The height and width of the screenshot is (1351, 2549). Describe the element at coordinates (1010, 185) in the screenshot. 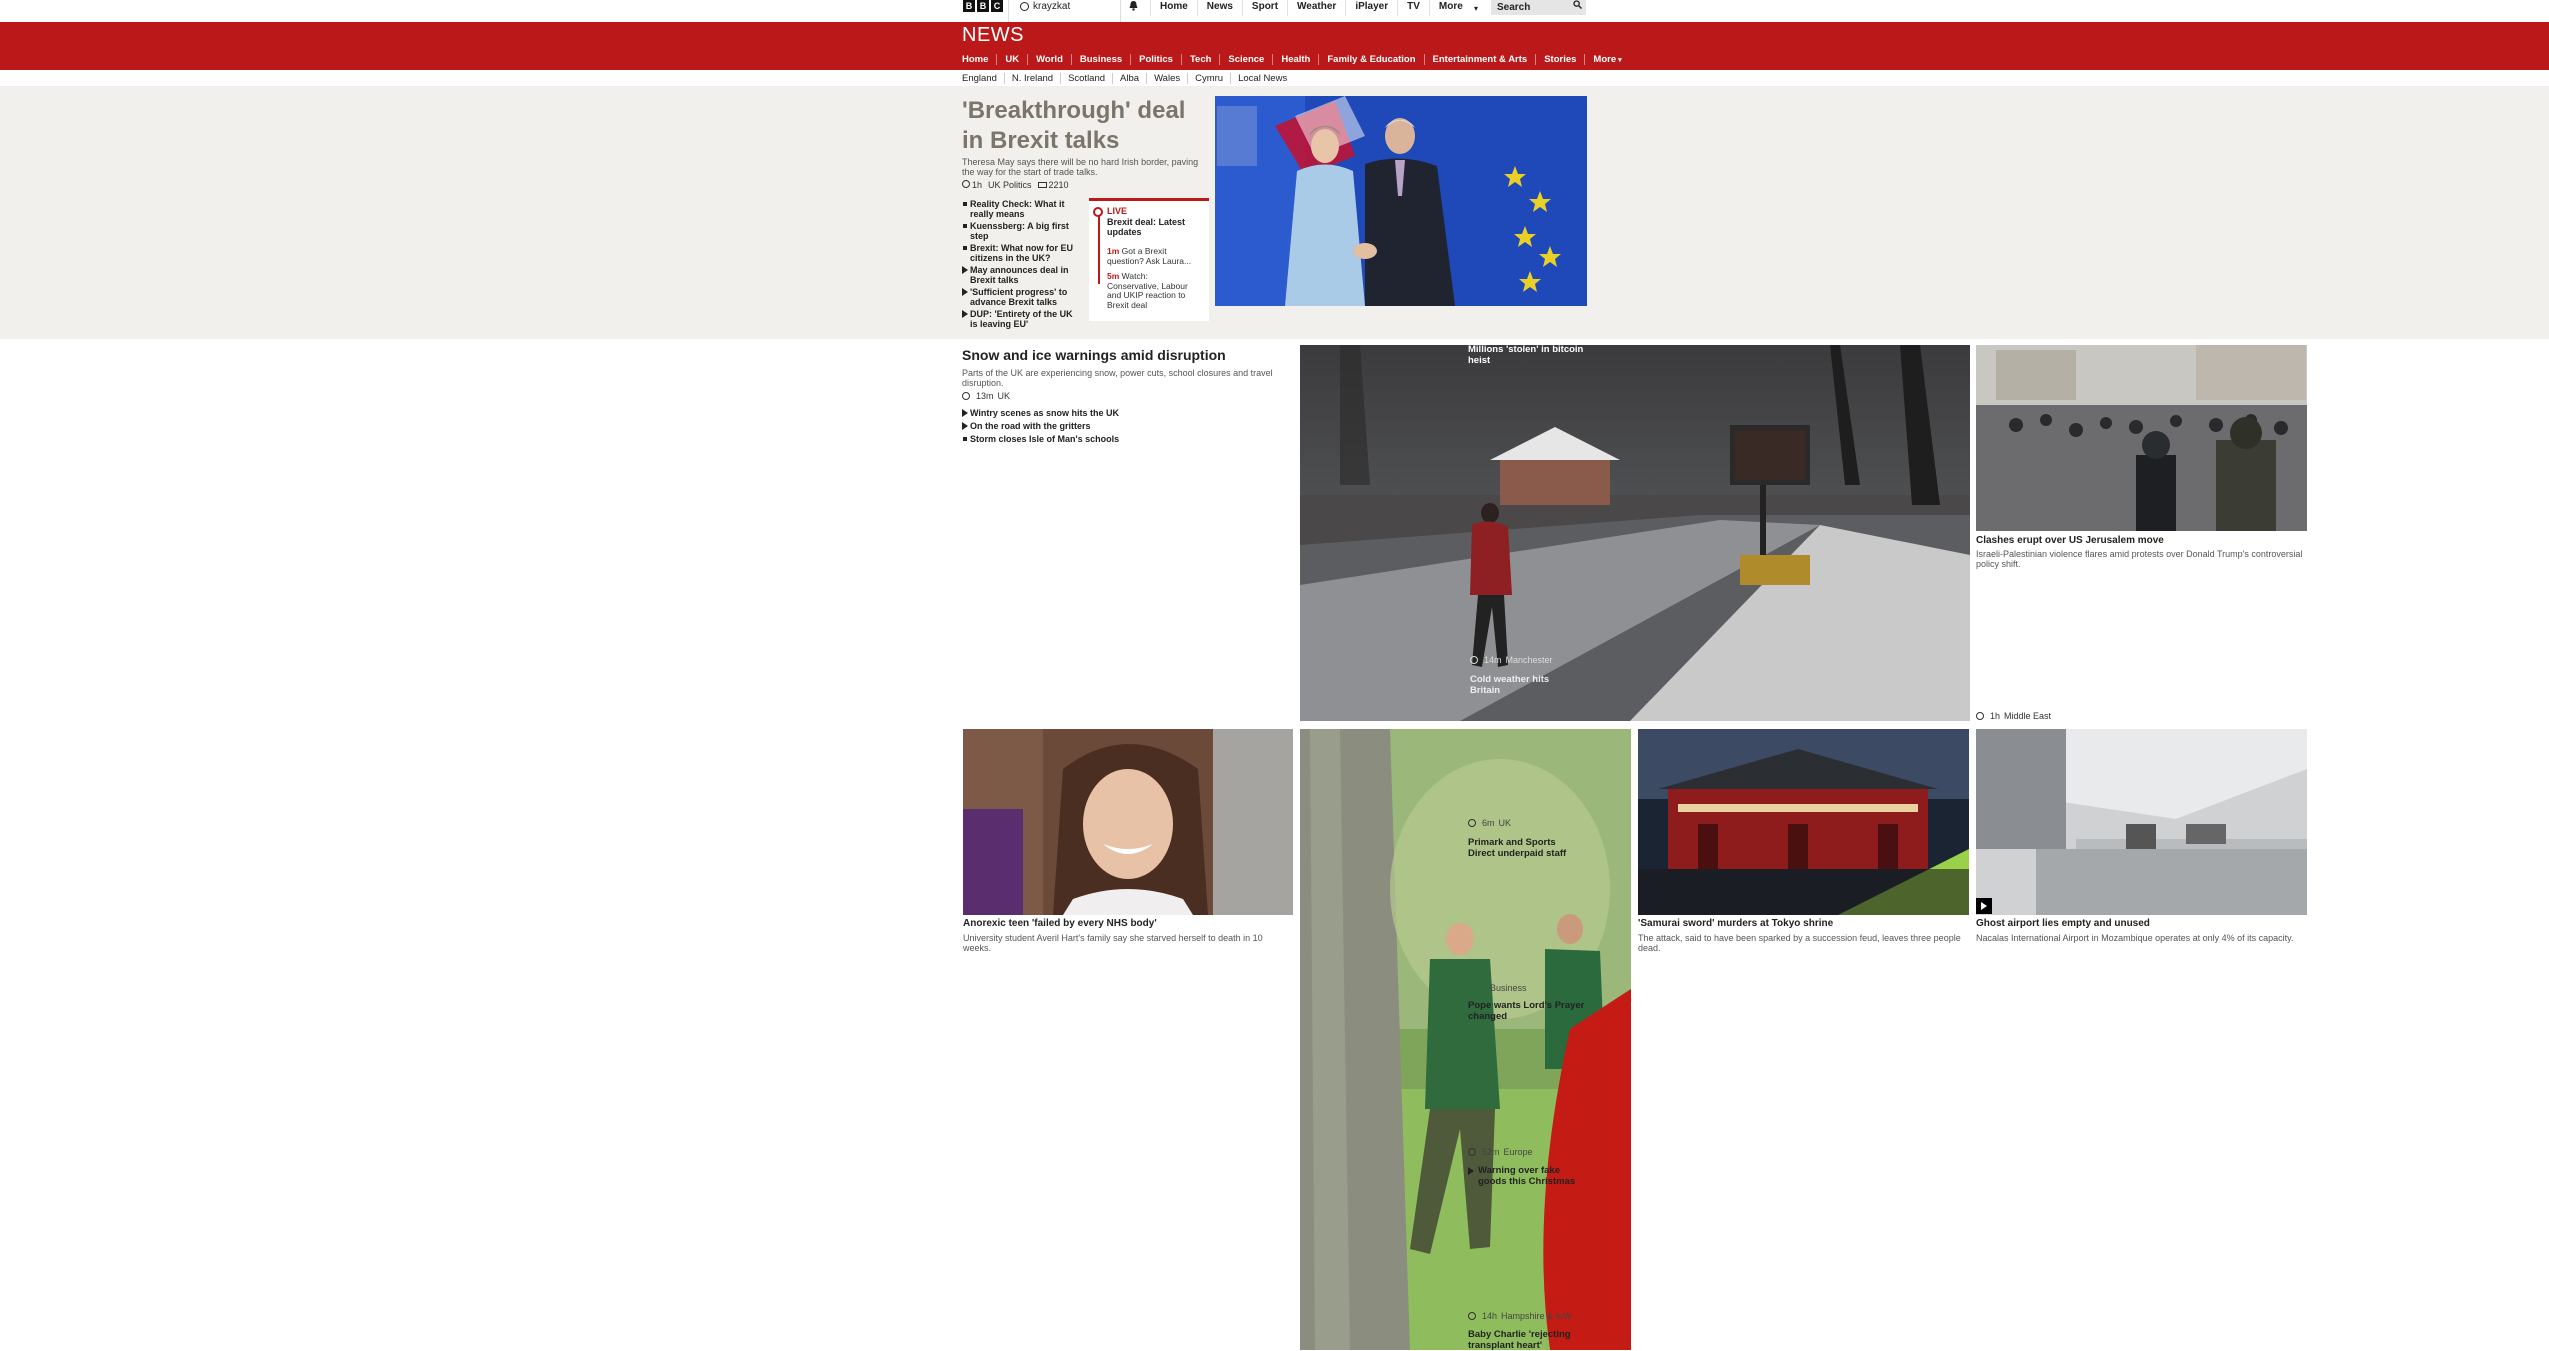

I see `hero-section-link: UK Politics` at that location.